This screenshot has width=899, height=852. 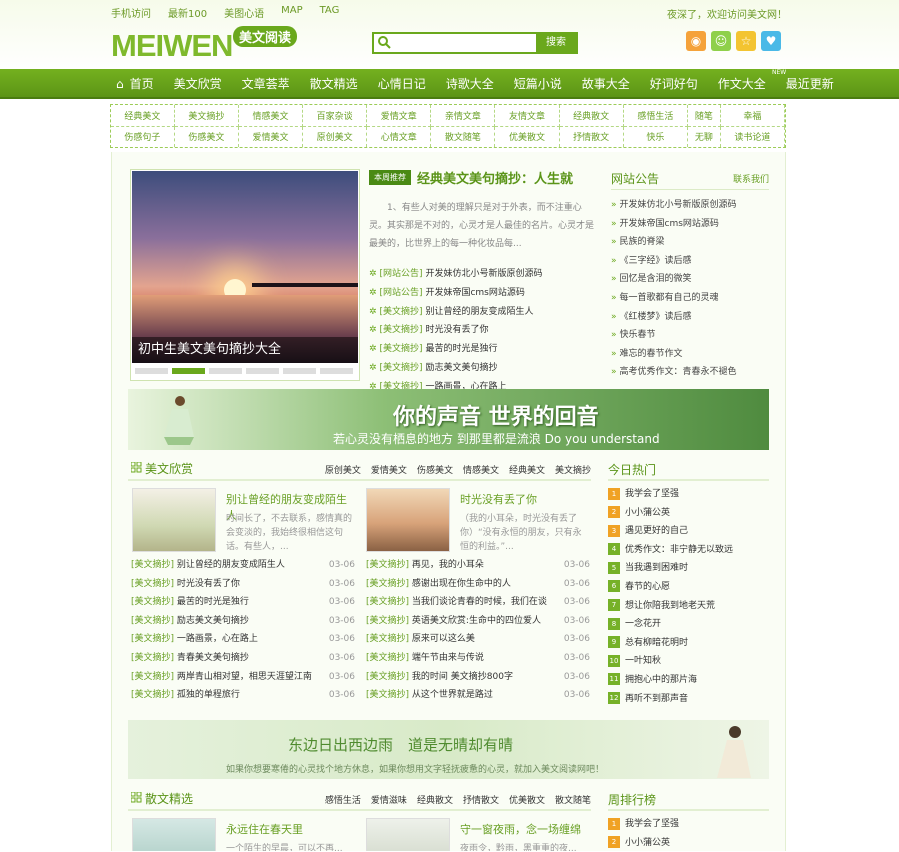 What do you see at coordinates (481, 799) in the screenshot?
I see `section-sub-link: 抒情散文` at bounding box center [481, 799].